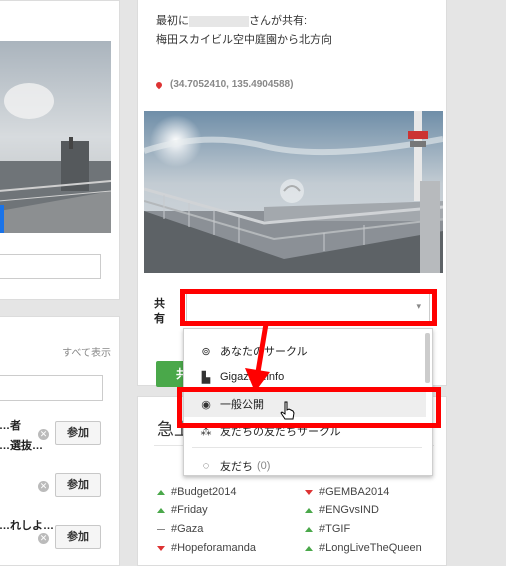  I want to click on circle-icon: ◌, so click(206, 466).